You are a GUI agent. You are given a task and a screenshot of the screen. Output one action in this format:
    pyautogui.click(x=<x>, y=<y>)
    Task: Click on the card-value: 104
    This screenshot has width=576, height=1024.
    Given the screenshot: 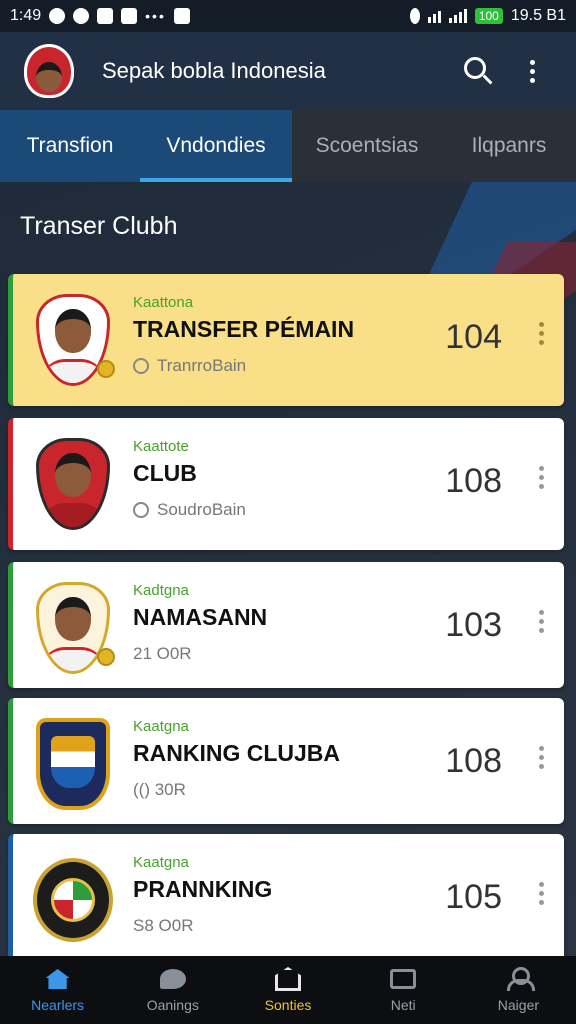 What is the action you would take?
    pyautogui.click(x=473, y=337)
    